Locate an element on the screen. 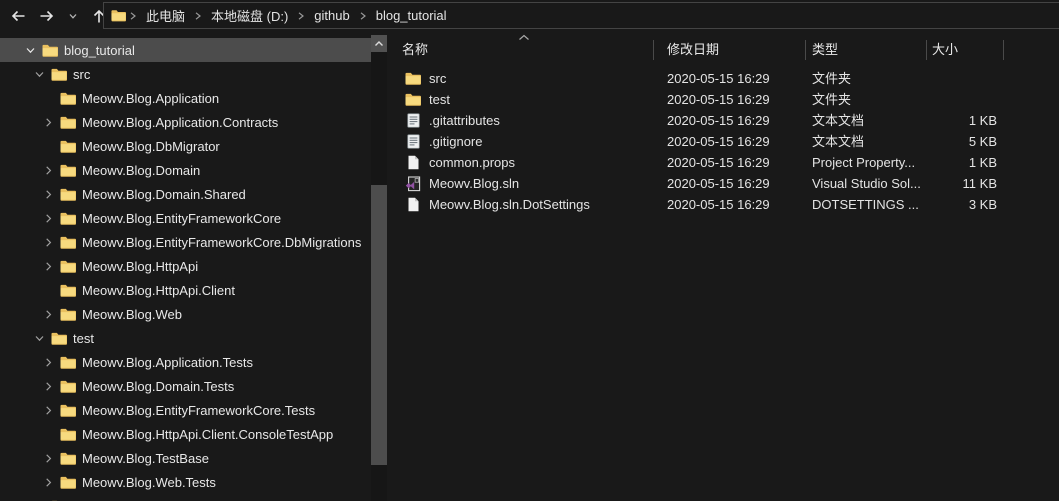 The width and height of the screenshot is (1059, 501). file-date: 2020-05-15 16:29 is located at coordinates (718, 204).